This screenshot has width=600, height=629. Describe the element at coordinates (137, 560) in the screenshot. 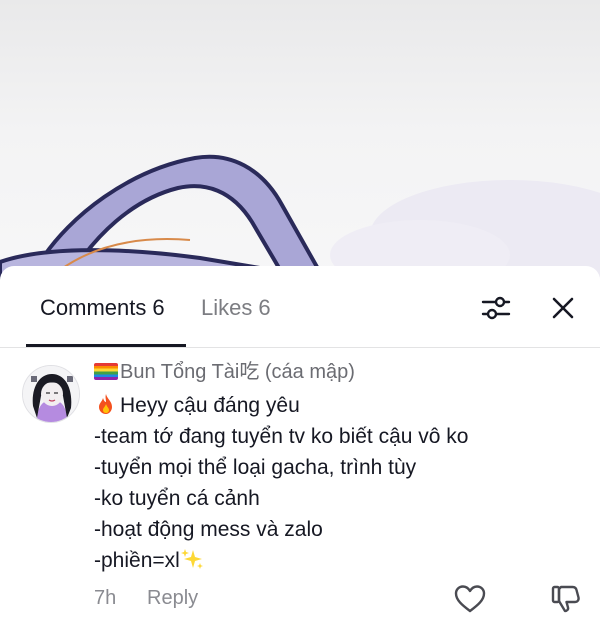

I see `comment-line-text: -phiền=xl` at that location.